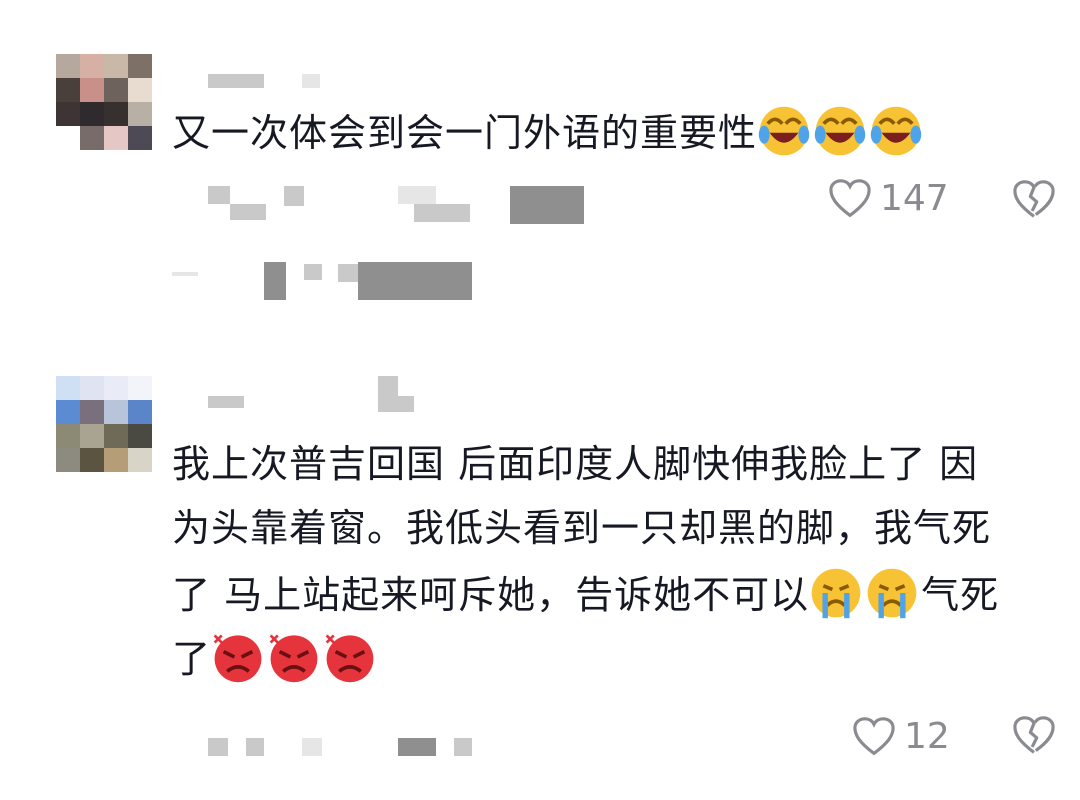 The height and width of the screenshot is (800, 1080). Describe the element at coordinates (582, 528) in the screenshot. I see `comment-line-2: 为头靠着窗。我低头看到一只却黑的脚，我气死` at that location.